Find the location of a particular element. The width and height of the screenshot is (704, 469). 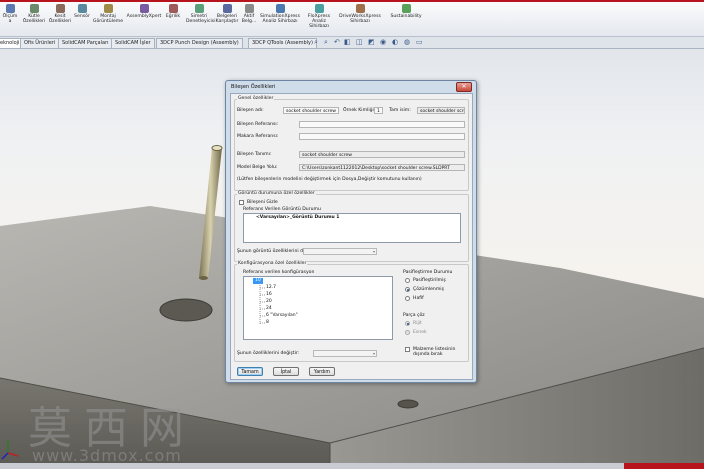

rigid-radio is located at coordinates (407, 323).